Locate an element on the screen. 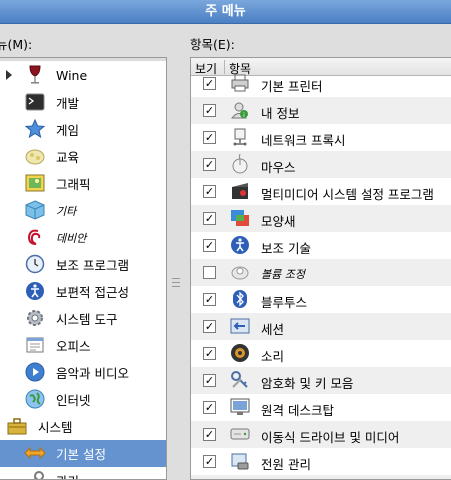 The height and width of the screenshot is (480, 451). terminal-icon is located at coordinates (35, 102).